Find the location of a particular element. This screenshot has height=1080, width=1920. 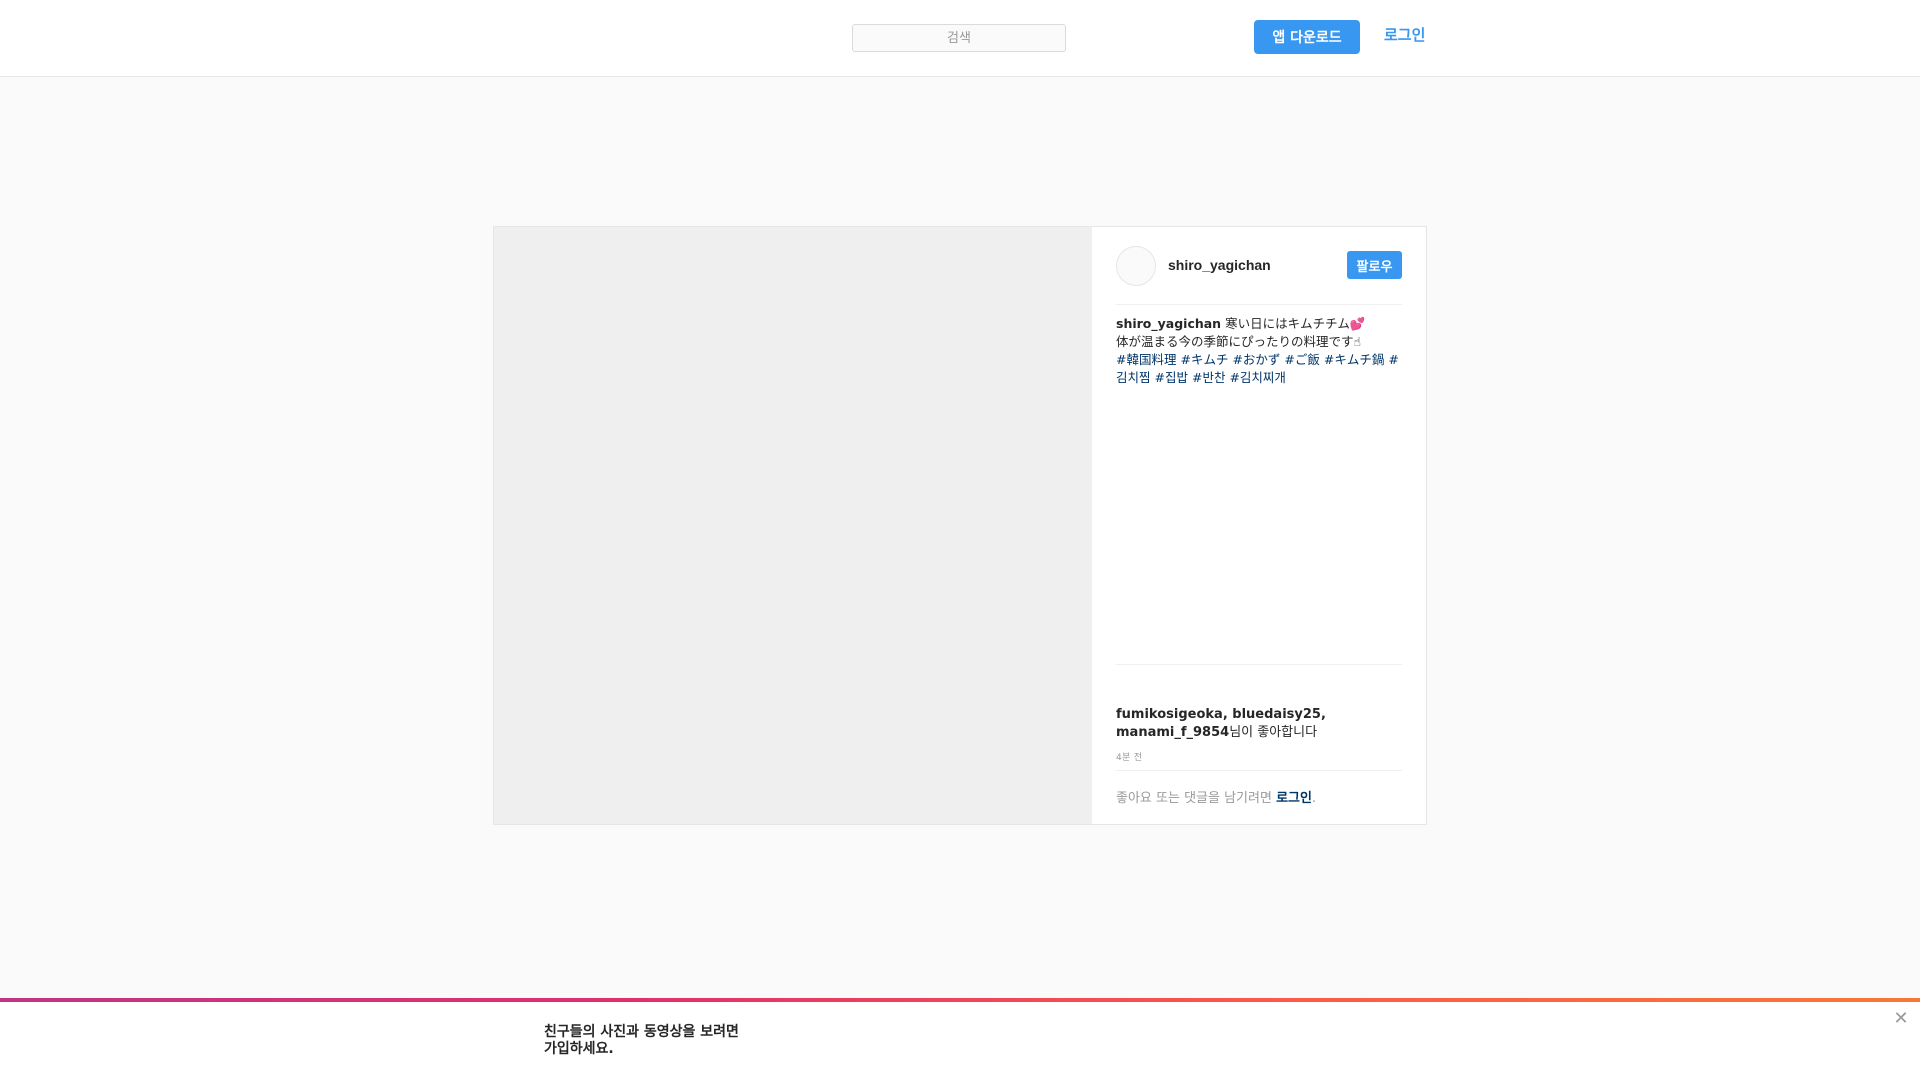

hashtag-link: #キムチ is located at coordinates (1204, 359).